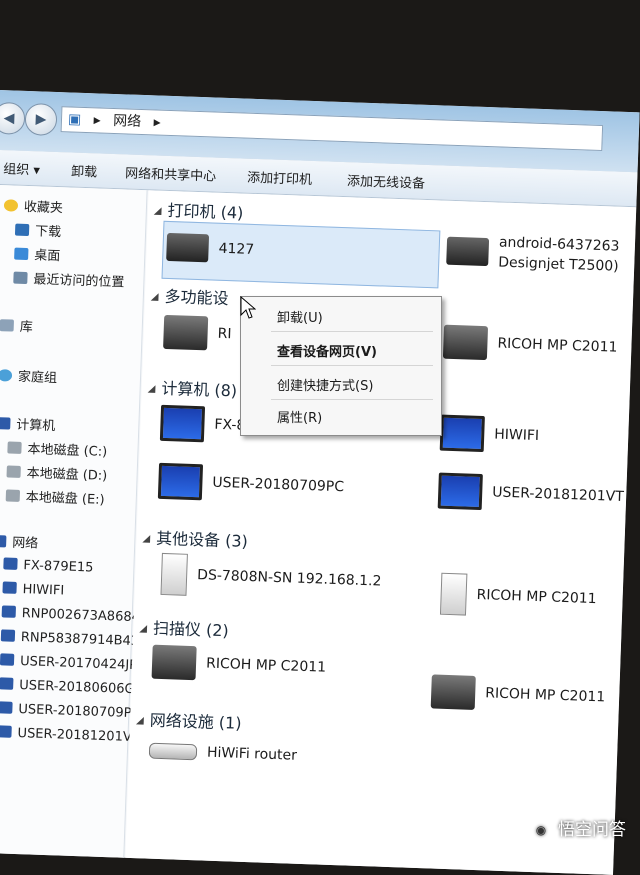  Describe the element at coordinates (13, 118) in the screenshot. I see `back-button: ◀` at that location.